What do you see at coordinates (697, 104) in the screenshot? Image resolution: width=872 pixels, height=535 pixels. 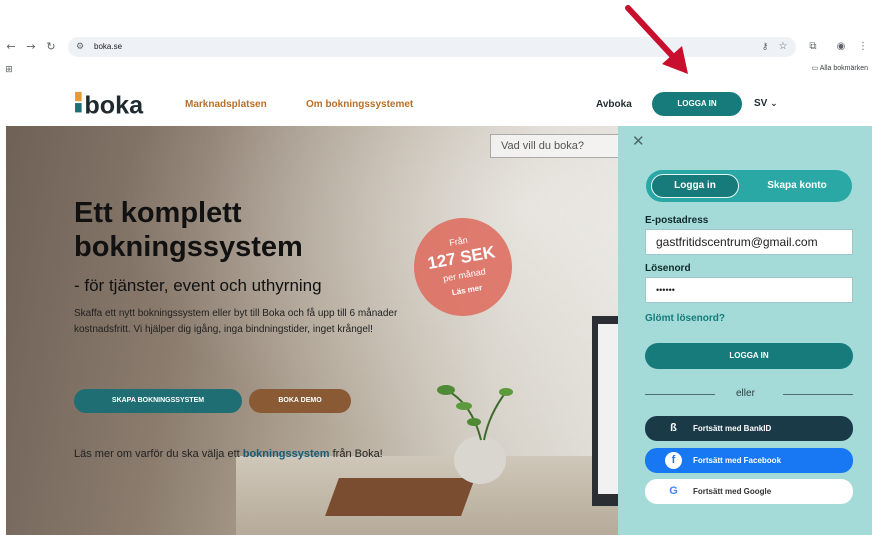 I see `header-login-button: LOGGA IN` at bounding box center [697, 104].